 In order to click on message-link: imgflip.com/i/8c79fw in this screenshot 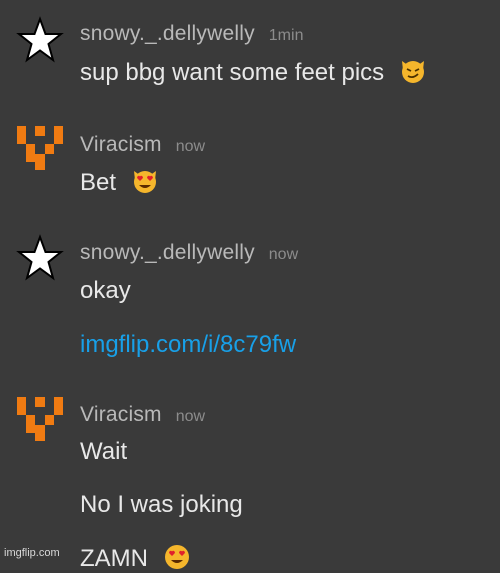, I will do `click(188, 345)`.